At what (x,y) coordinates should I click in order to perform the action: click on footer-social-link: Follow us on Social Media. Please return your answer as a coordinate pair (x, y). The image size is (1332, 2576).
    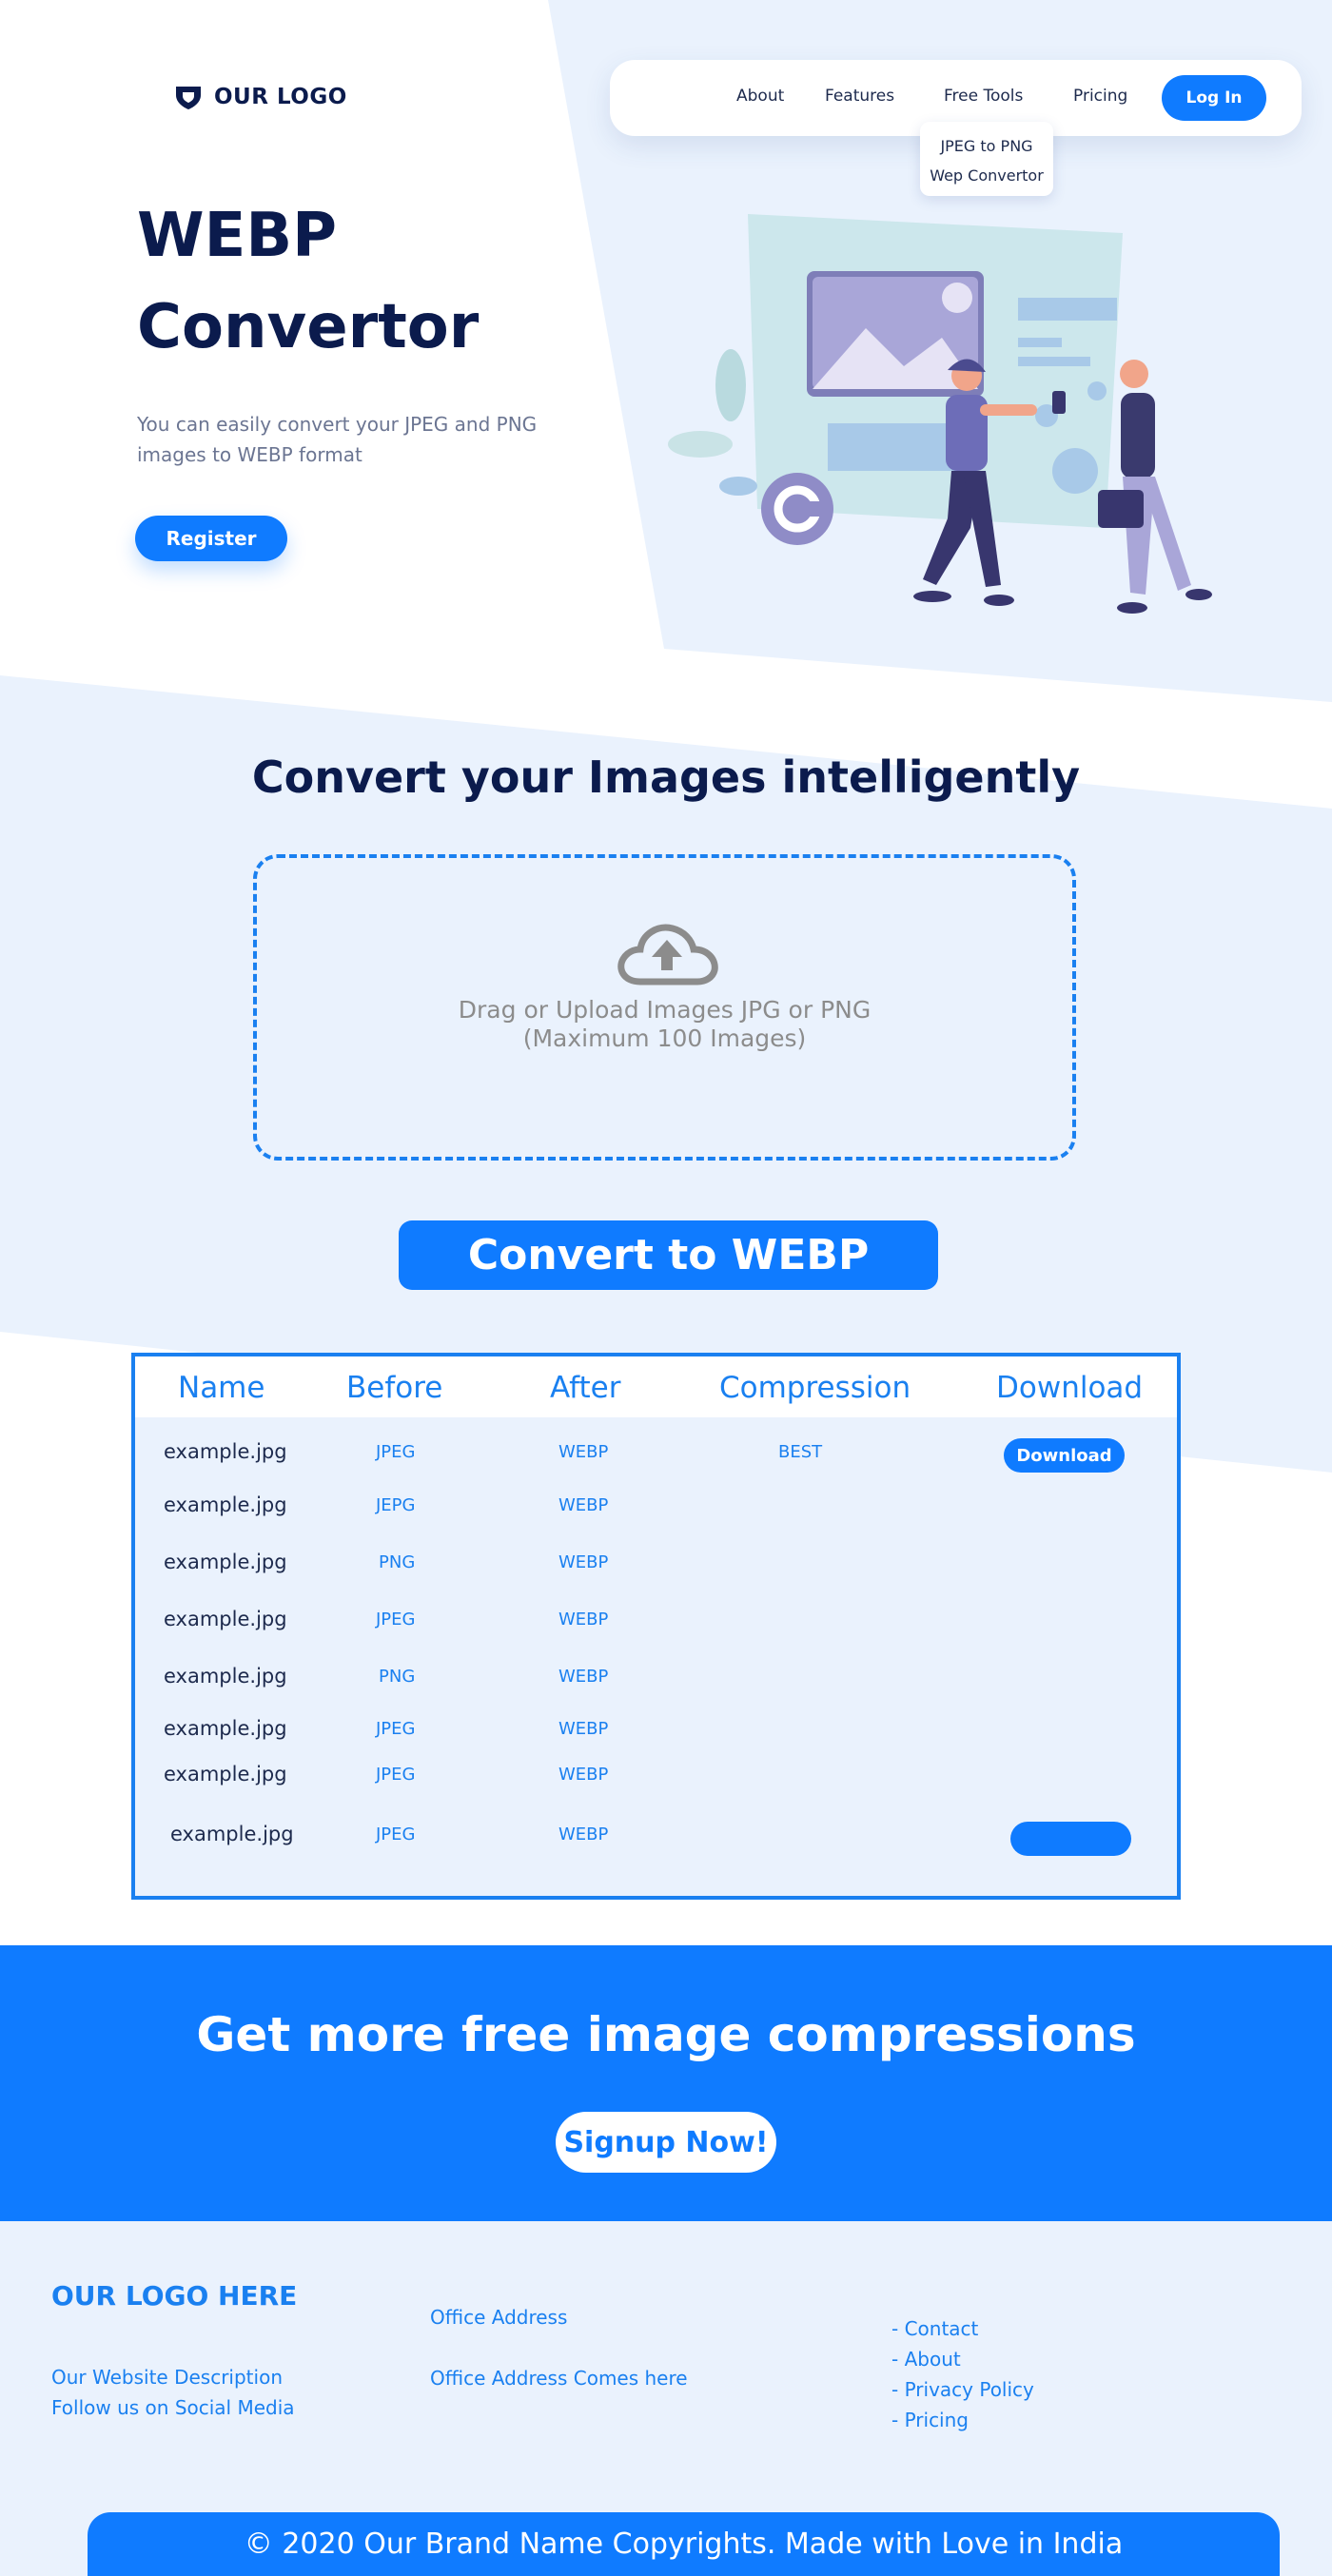
    Looking at the image, I should click on (173, 2408).